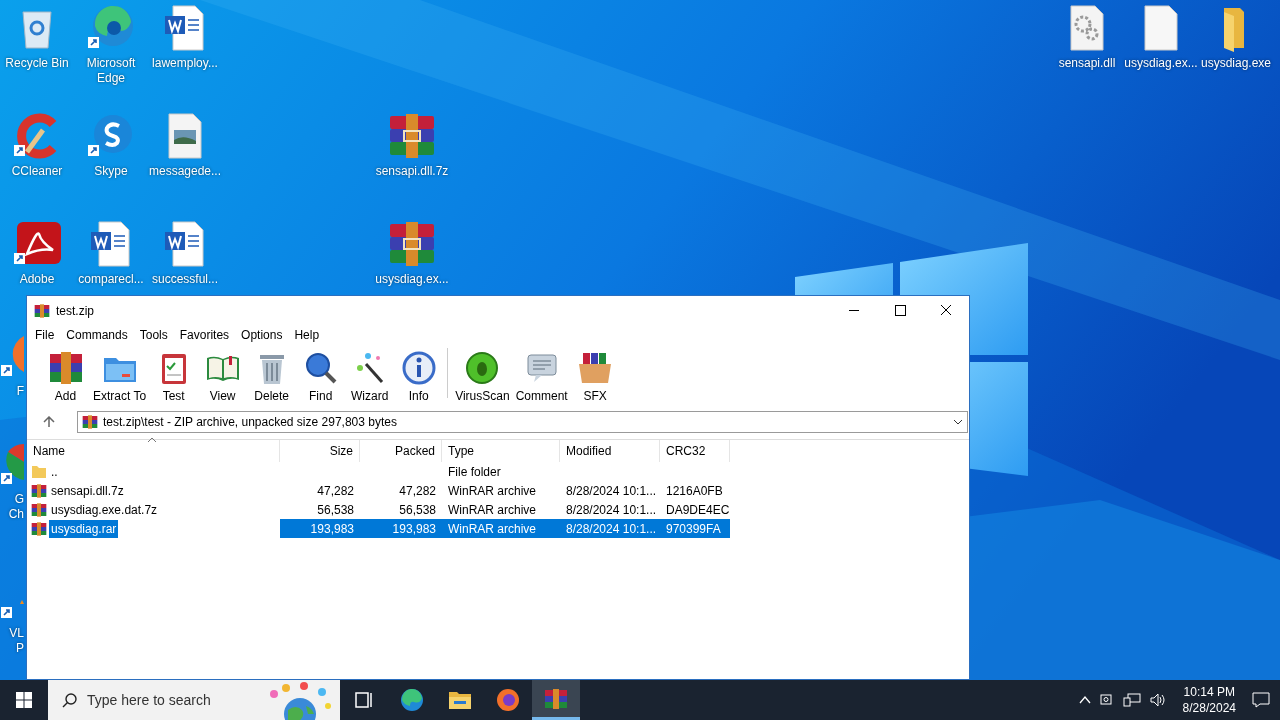  Describe the element at coordinates (24, 700) in the screenshot. I see `windows-logo-icon` at that location.